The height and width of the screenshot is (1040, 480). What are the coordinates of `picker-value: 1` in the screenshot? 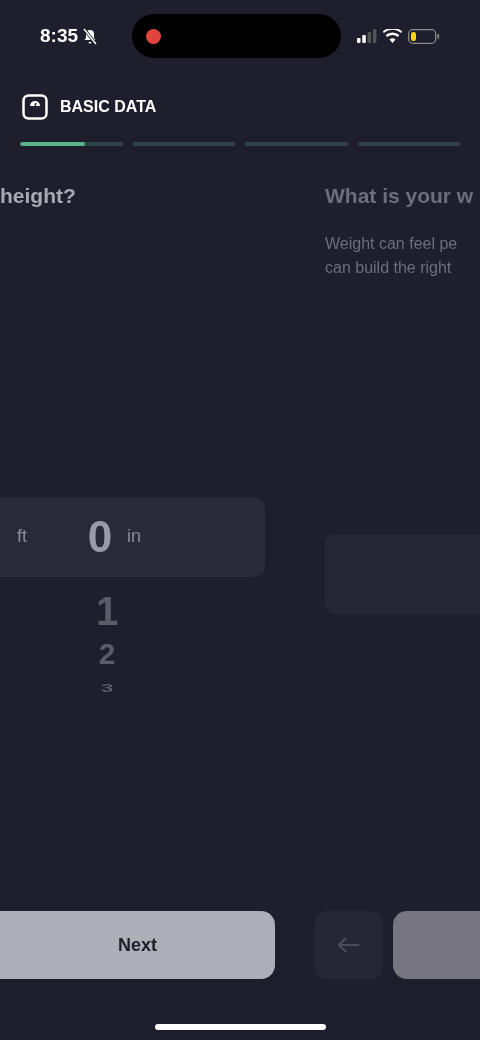 It's located at (107, 610).